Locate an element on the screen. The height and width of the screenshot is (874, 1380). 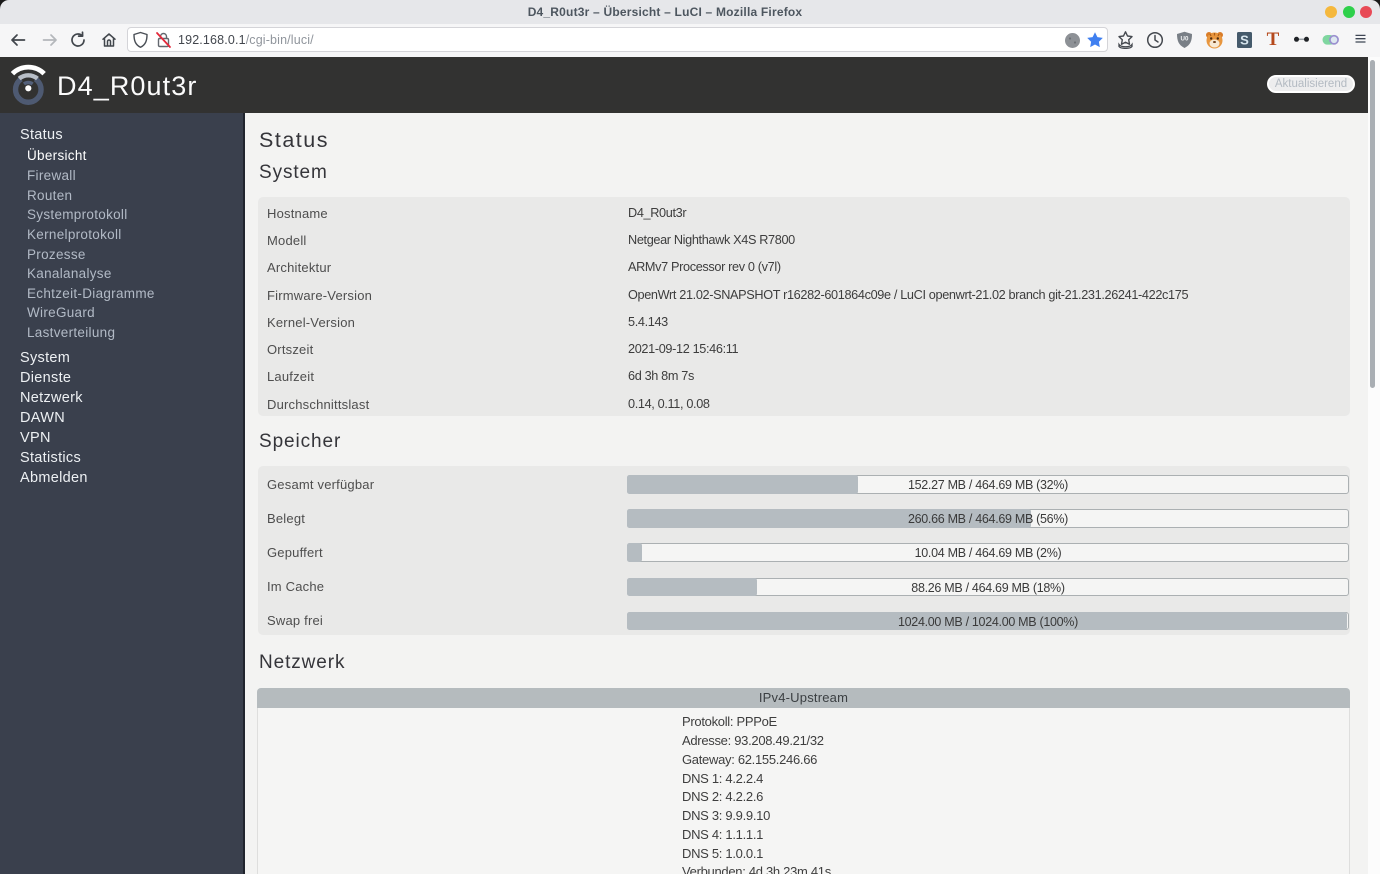
svg-text: S is located at coordinates (1244, 40).